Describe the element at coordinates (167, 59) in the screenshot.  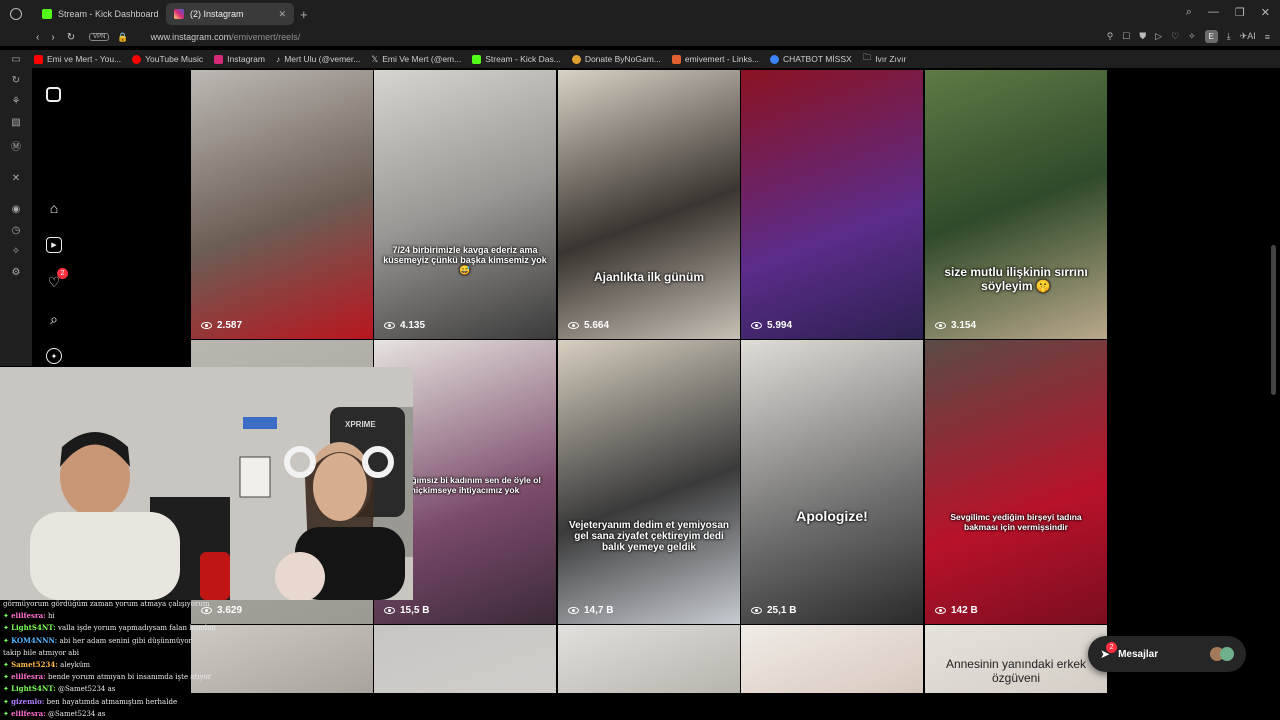
I see `bookmark-item: YouTube Music` at that location.